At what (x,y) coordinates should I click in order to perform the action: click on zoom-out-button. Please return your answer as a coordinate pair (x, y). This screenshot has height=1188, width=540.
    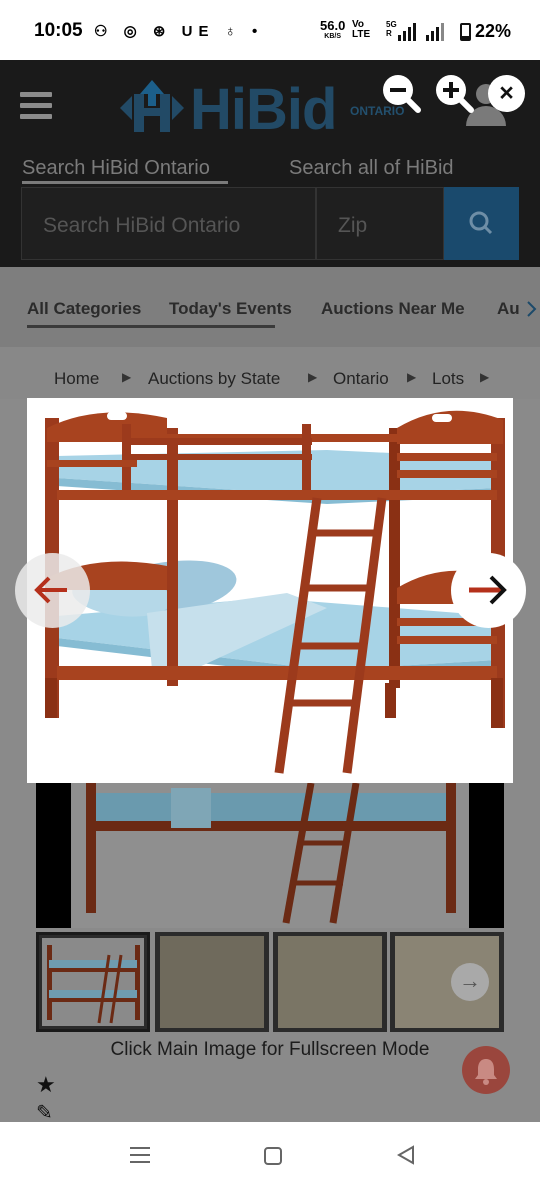
    Looking at the image, I should click on (400, 92).